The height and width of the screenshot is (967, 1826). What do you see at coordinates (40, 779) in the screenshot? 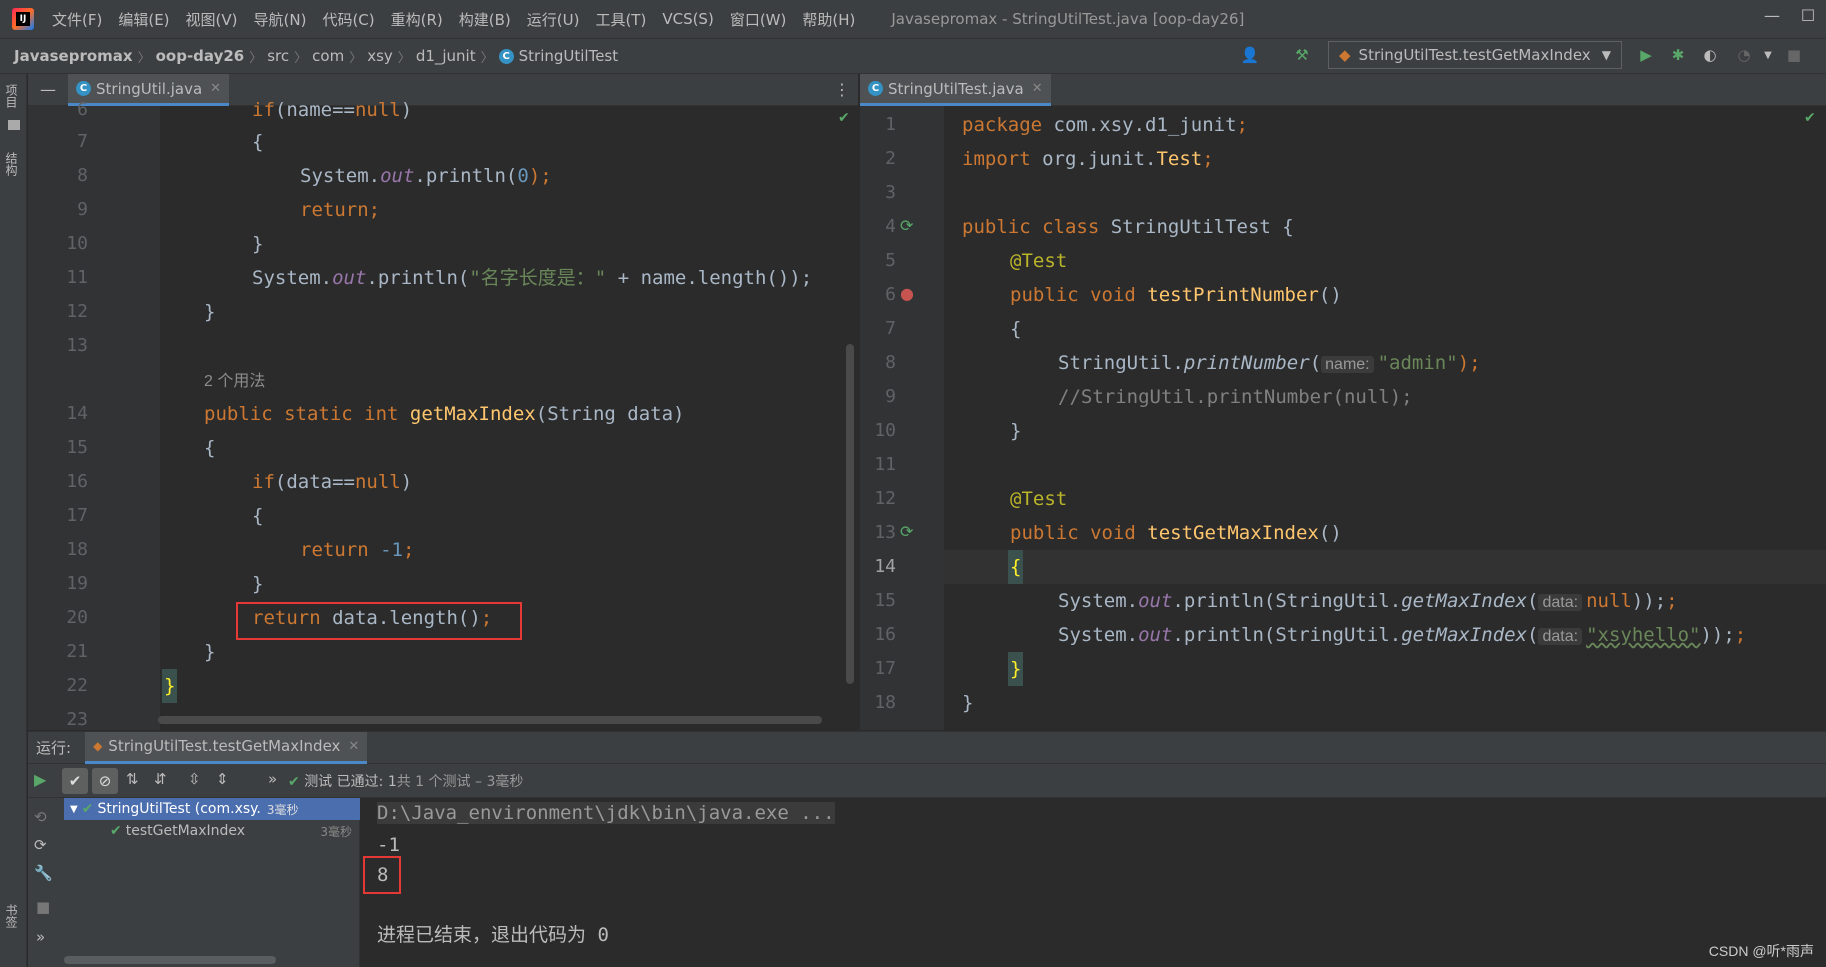
I see `rerun-icon: ▶` at bounding box center [40, 779].